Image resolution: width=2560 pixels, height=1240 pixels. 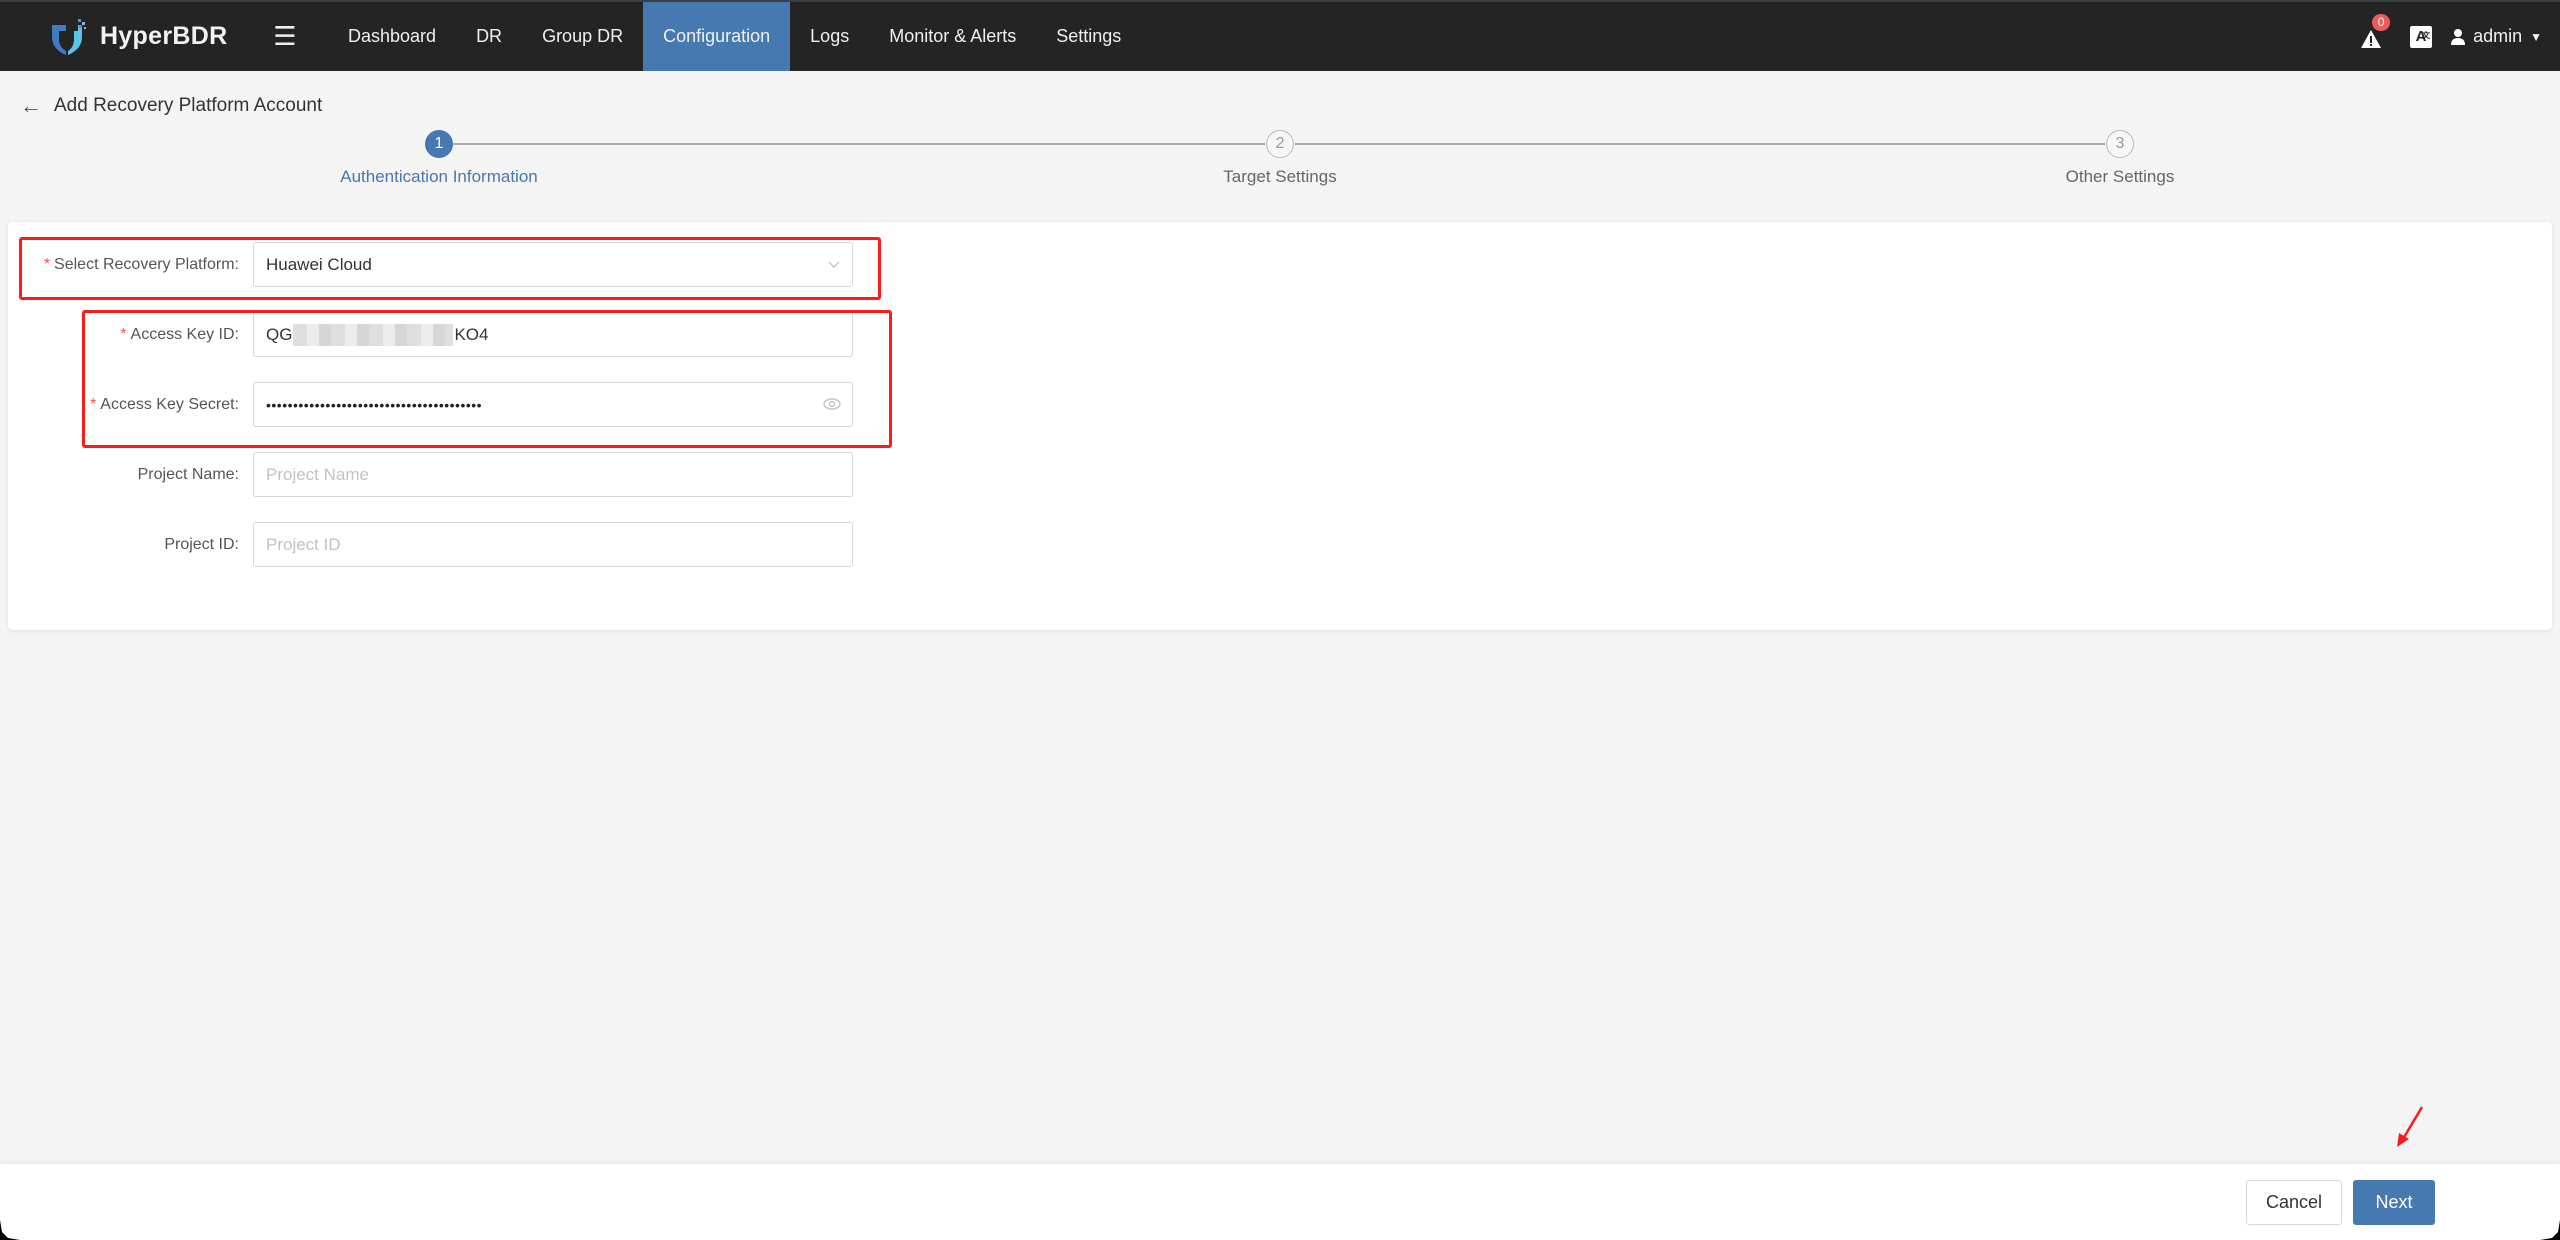 What do you see at coordinates (439, 176) in the screenshot?
I see `step-label: Authentication Information` at bounding box center [439, 176].